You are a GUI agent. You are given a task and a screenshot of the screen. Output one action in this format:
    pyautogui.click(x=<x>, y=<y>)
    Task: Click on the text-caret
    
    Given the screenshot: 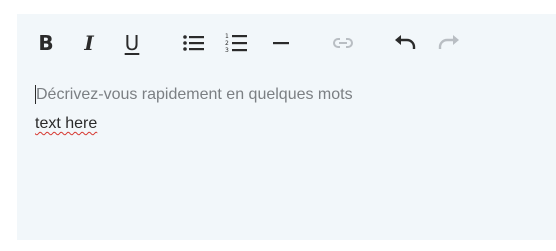 What is the action you would take?
    pyautogui.click(x=35, y=94)
    